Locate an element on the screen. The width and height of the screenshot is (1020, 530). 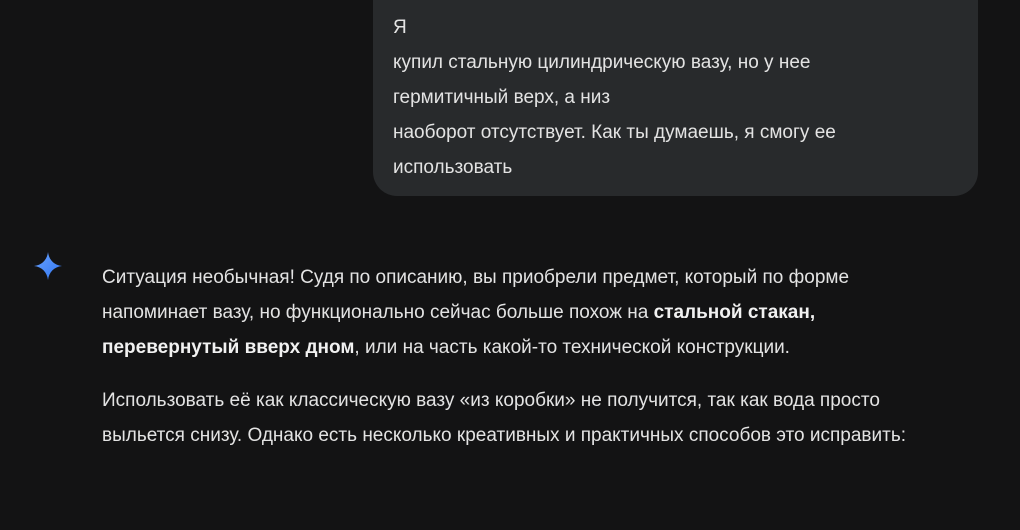
user-message-line: гермитичный верх, а низ is located at coordinates (502, 97).